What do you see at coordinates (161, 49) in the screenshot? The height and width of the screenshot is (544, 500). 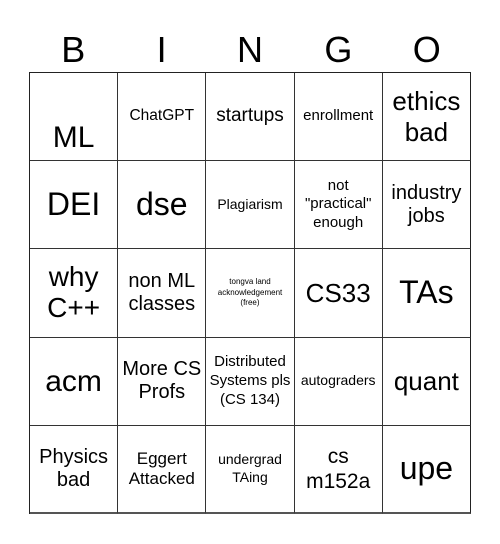 I see `header-letter-i: I` at bounding box center [161, 49].